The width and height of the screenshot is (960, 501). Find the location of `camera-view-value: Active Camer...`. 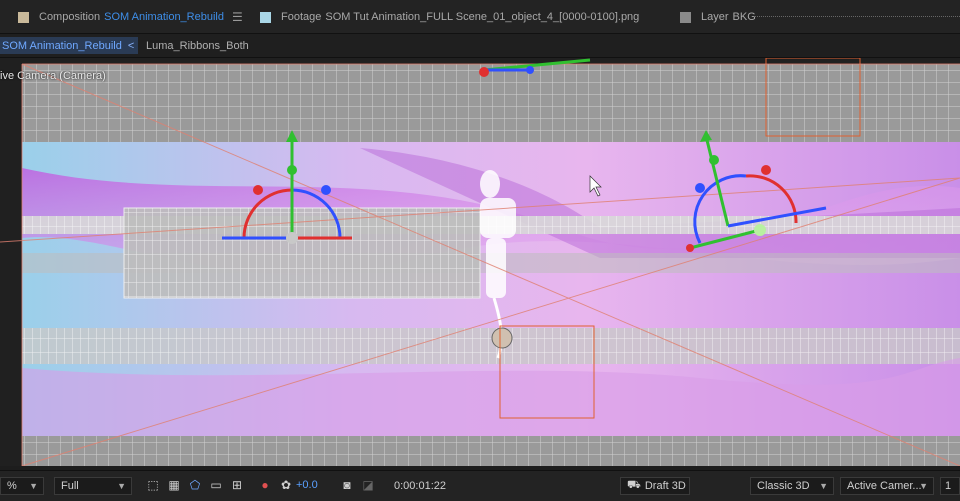

camera-view-value: Active Camer... is located at coordinates (884, 486).